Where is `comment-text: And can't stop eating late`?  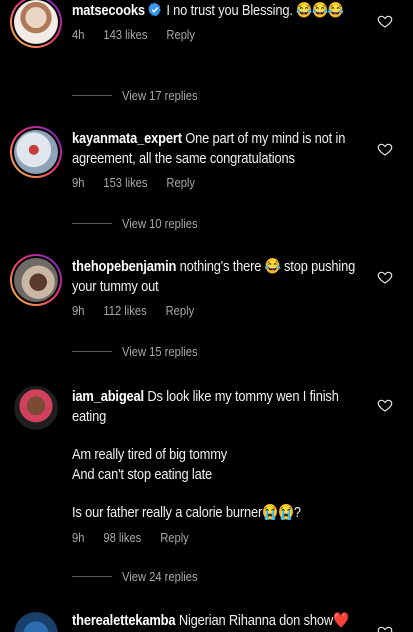 comment-text: And can't stop eating late is located at coordinates (142, 474).